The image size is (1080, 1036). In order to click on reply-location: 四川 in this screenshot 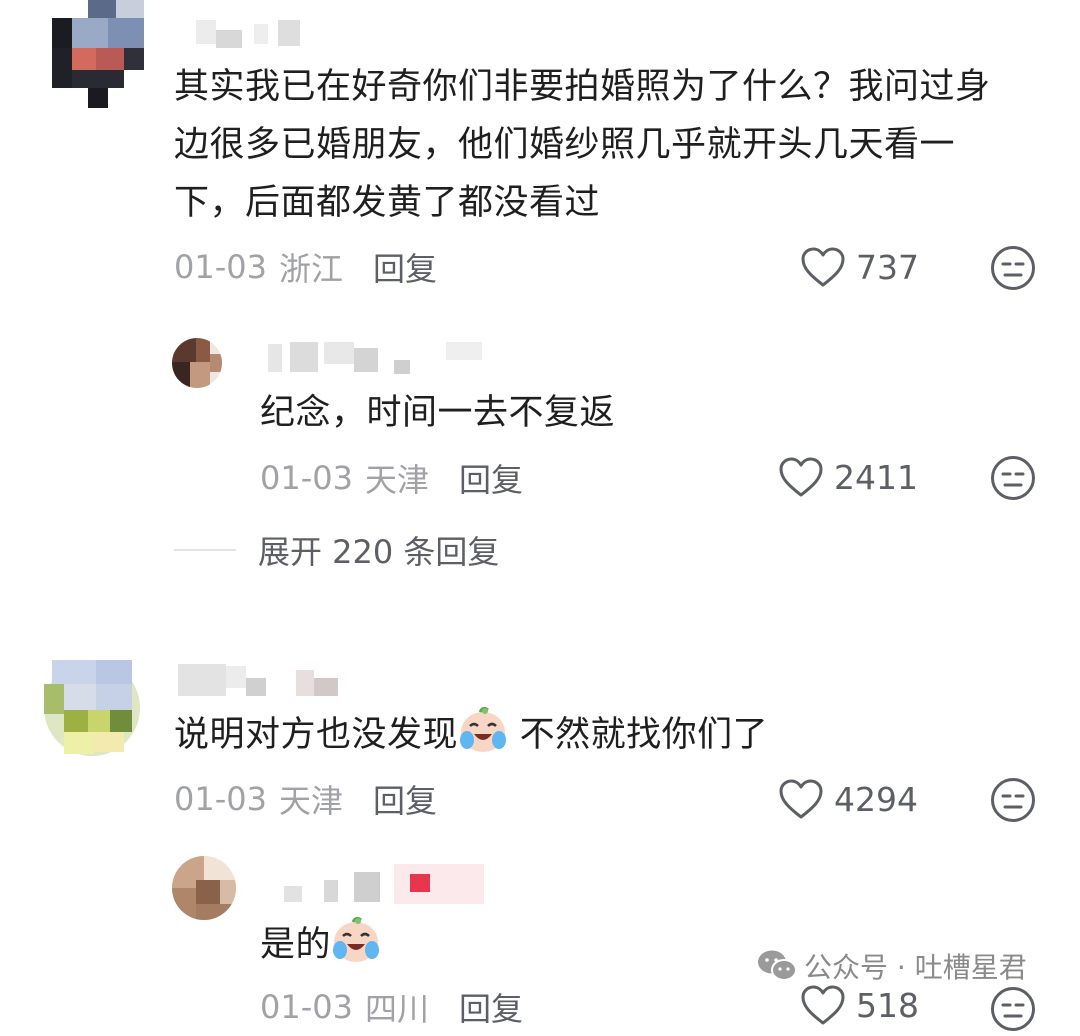, I will do `click(396, 1009)`.